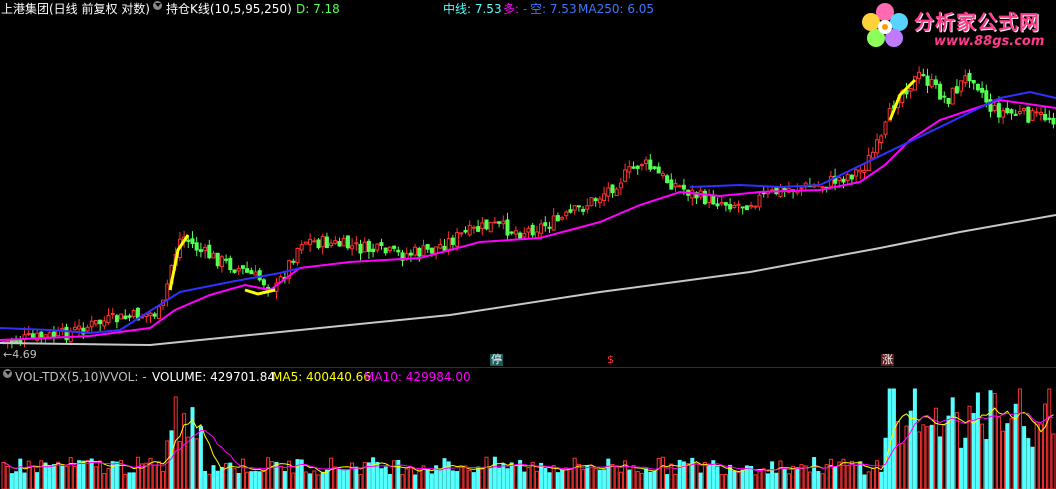 The width and height of the screenshot is (1056, 489). What do you see at coordinates (496, 360) in the screenshot?
I see `ting-marker: 停` at bounding box center [496, 360].